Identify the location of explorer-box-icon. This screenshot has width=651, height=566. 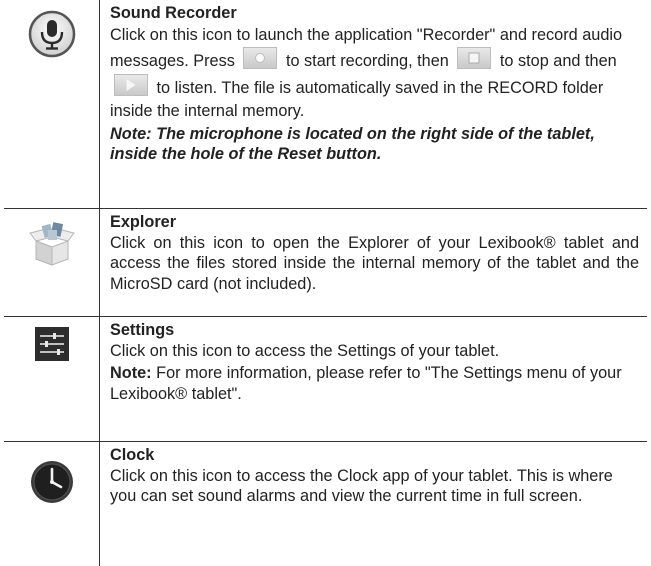
(51, 244).